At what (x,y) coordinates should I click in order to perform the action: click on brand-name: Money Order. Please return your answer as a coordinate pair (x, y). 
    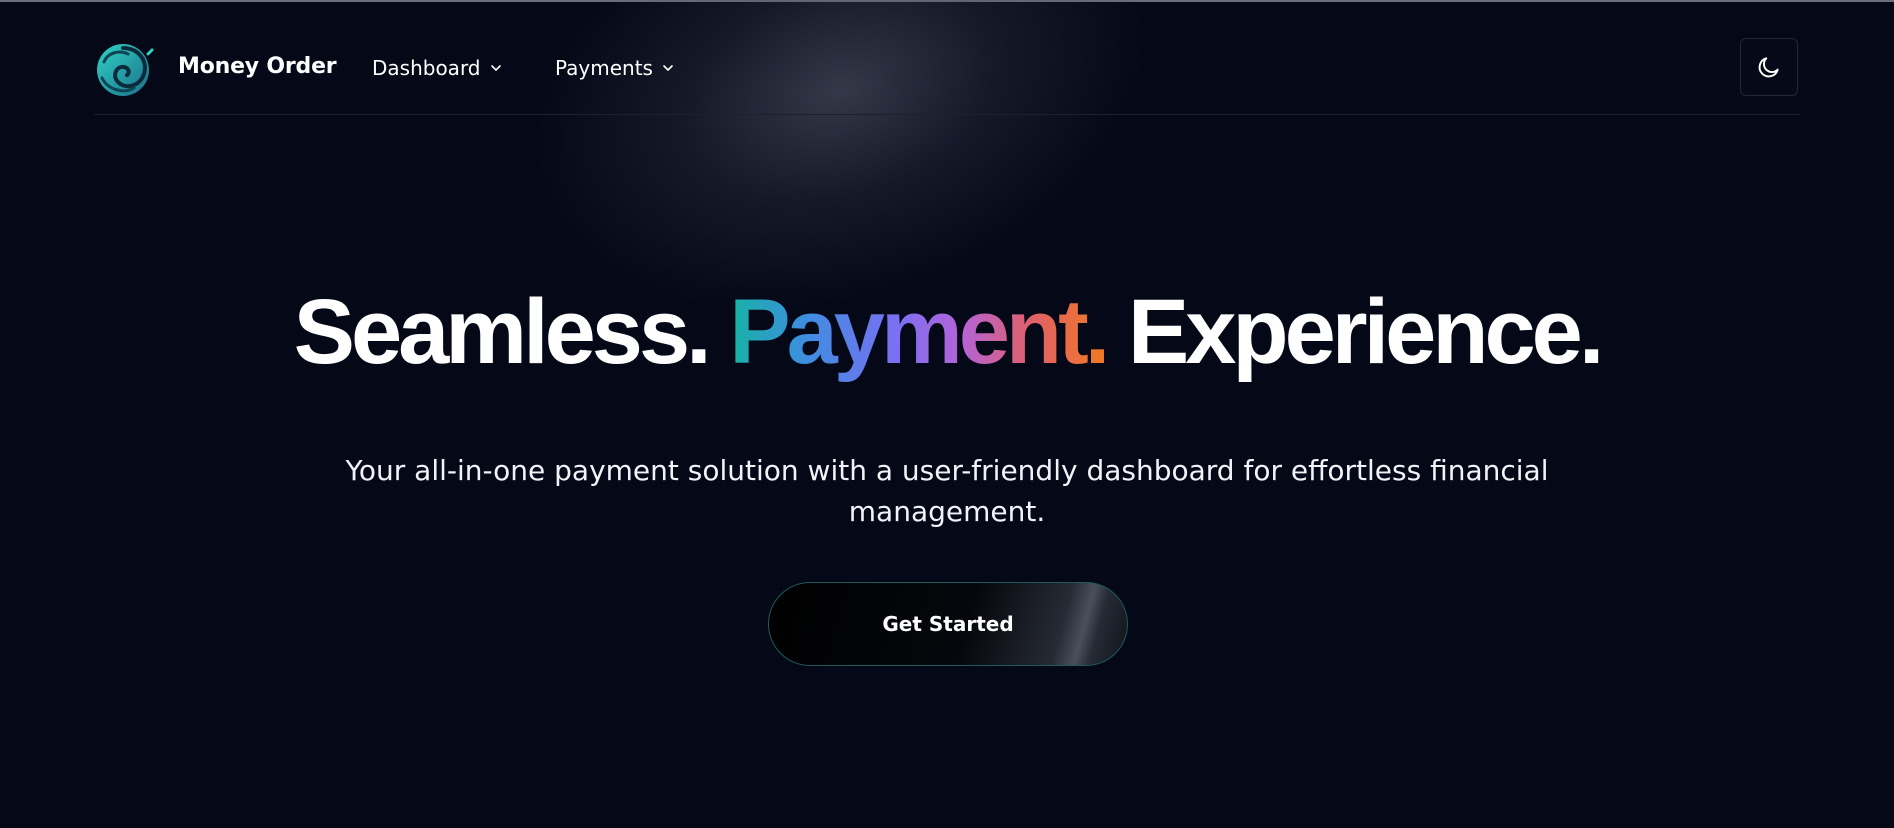
    Looking at the image, I should click on (257, 66).